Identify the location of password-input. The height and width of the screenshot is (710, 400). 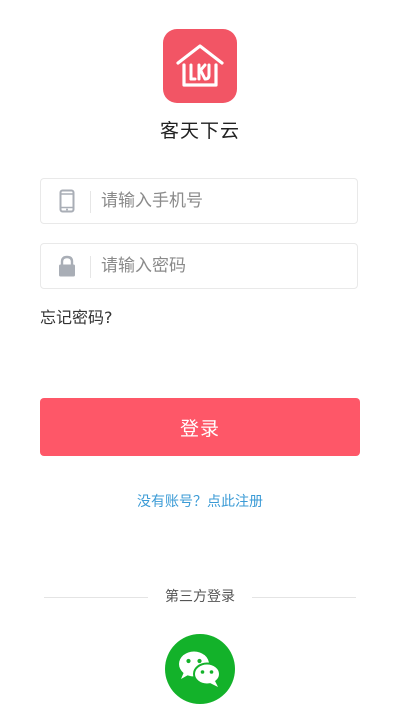
(221, 266).